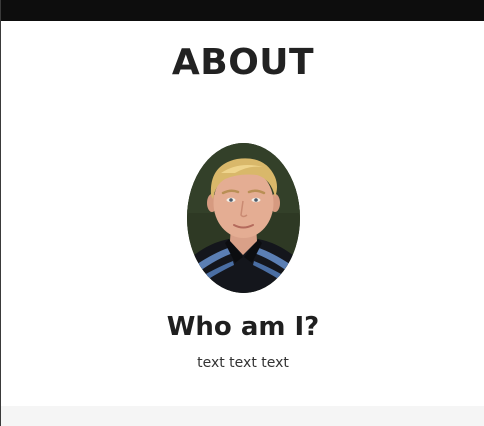 Image resolution: width=484 pixels, height=426 pixels. I want to click on footer, so click(242, 416).